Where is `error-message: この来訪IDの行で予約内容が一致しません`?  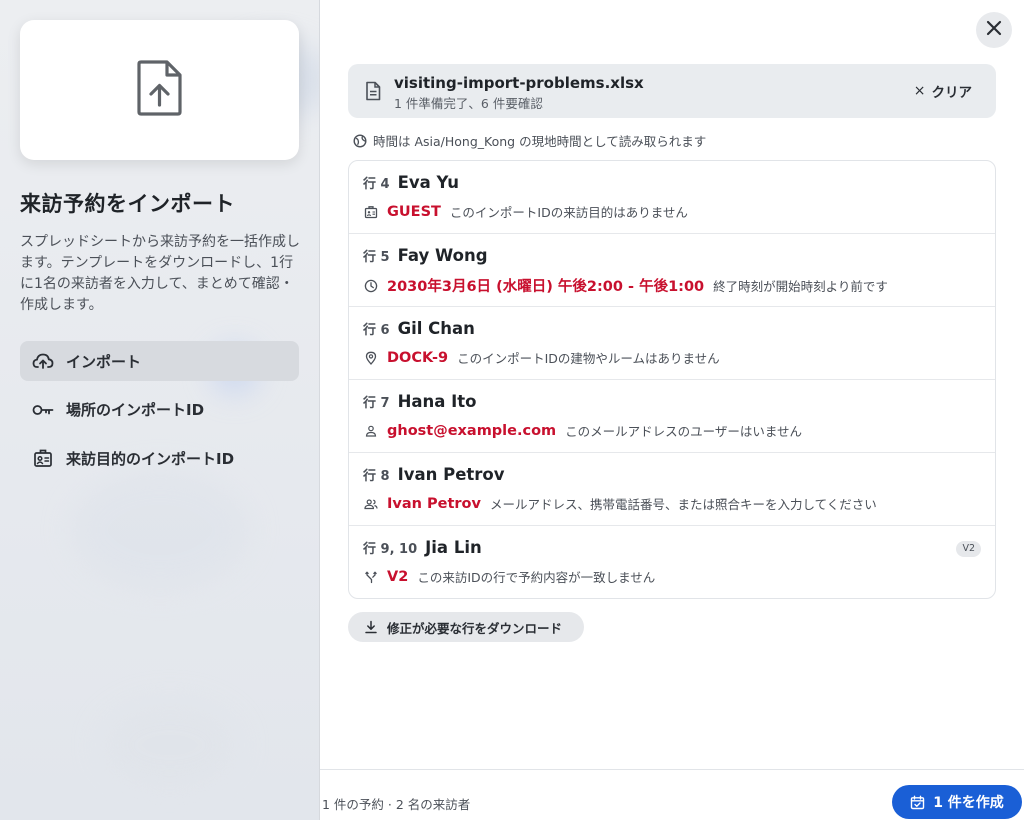
error-message: この来訪IDの行で予約内容が一致しません is located at coordinates (536, 577).